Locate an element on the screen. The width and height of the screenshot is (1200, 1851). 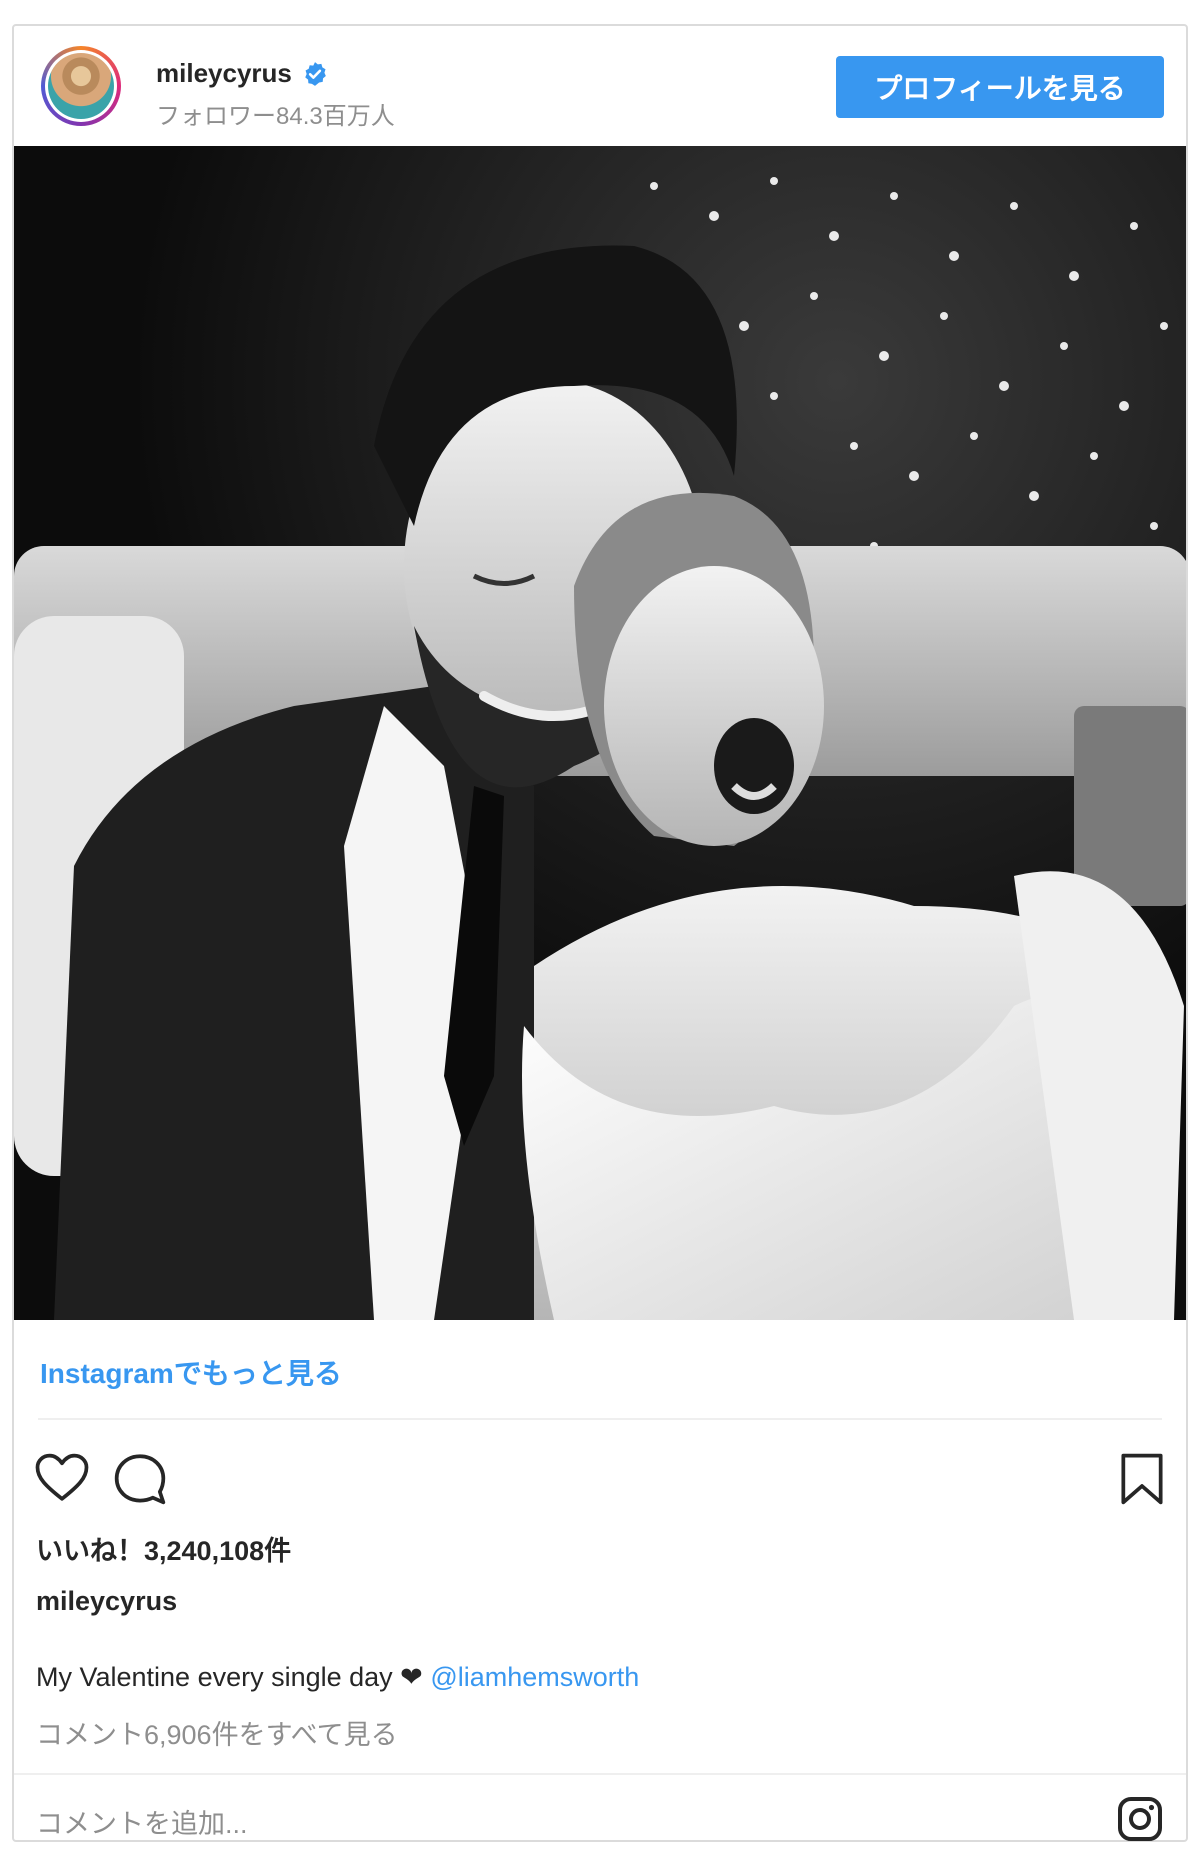
heart-icon is located at coordinates (62, 1479).